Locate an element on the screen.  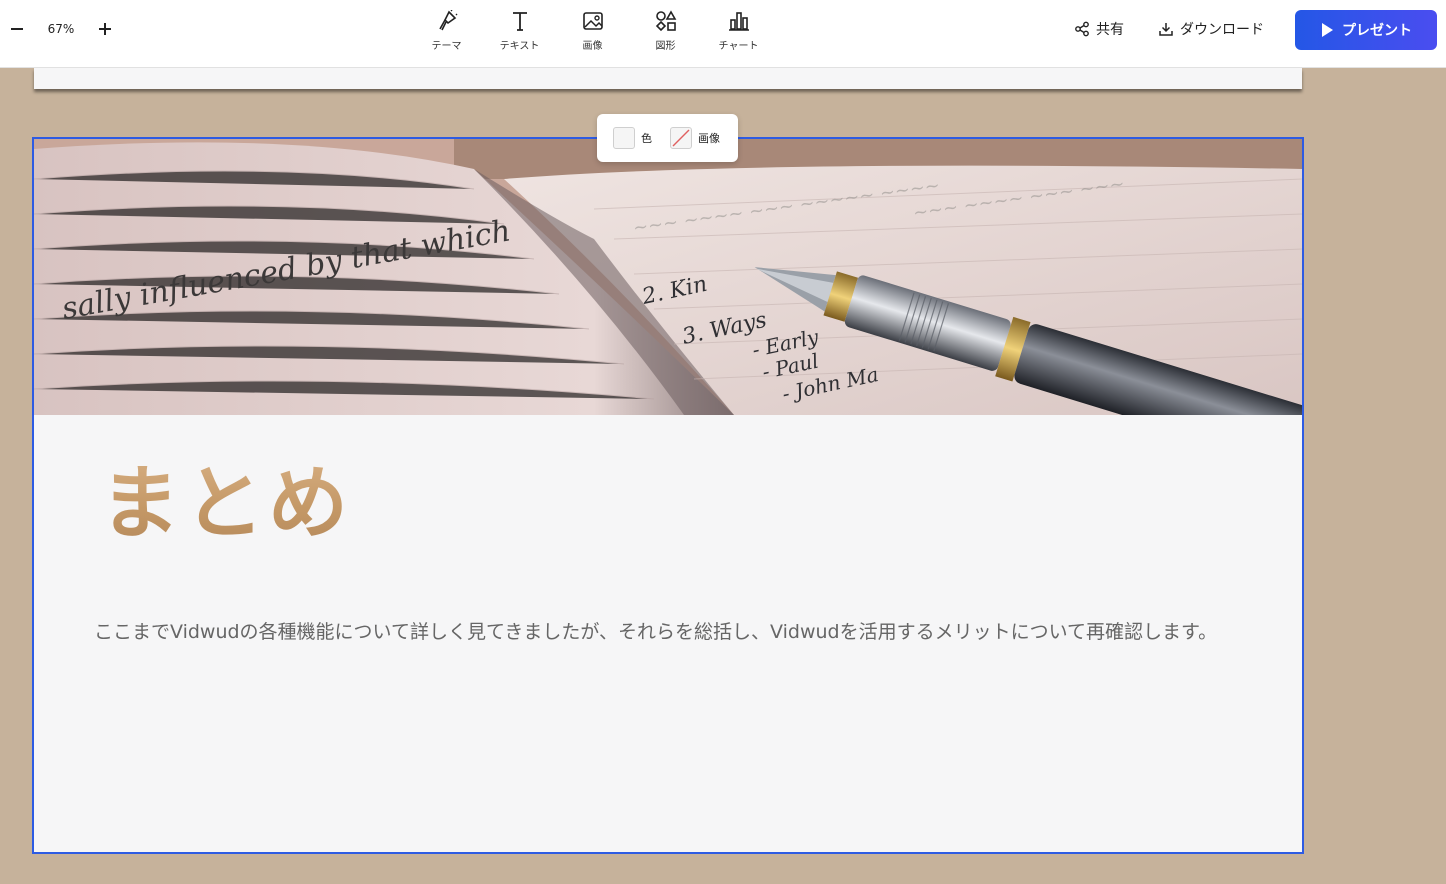
top-toolbar: 67% テーマ テキスト 画像 図形 チャート 共有 ダウンロード プレゼント is located at coordinates (723, 34).